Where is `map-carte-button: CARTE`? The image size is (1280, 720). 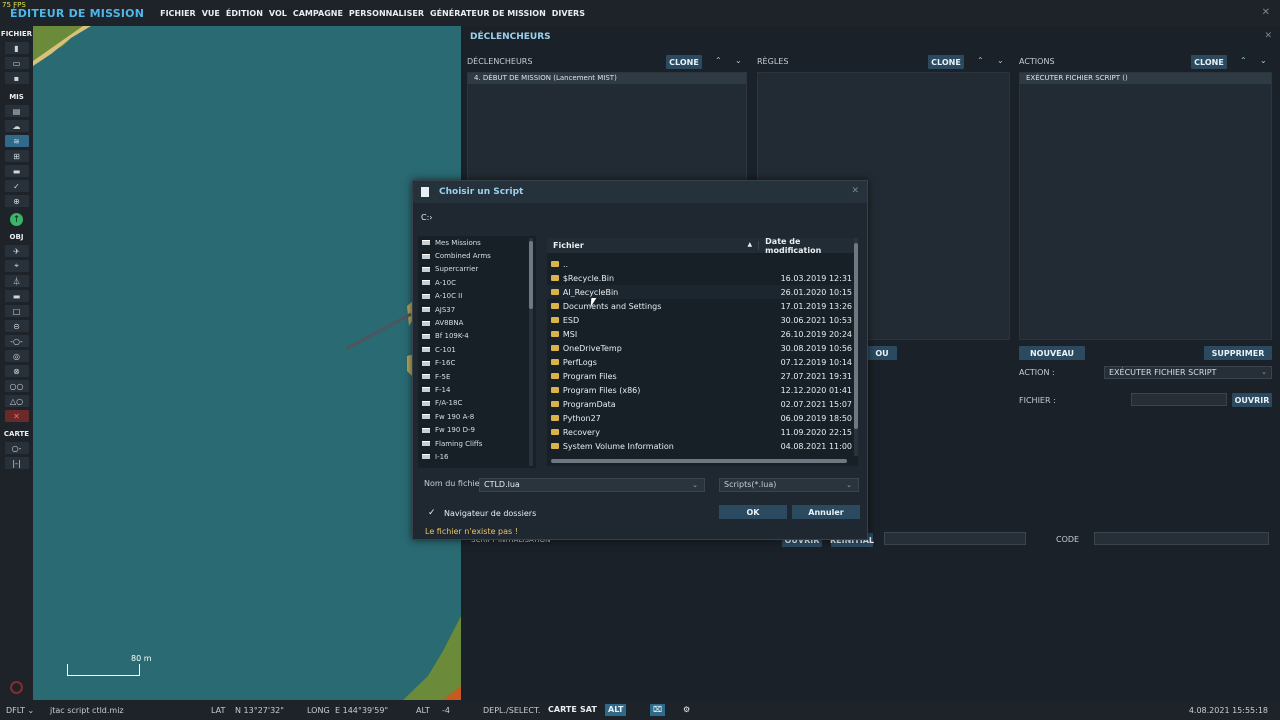 map-carte-button: CARTE is located at coordinates (562, 710).